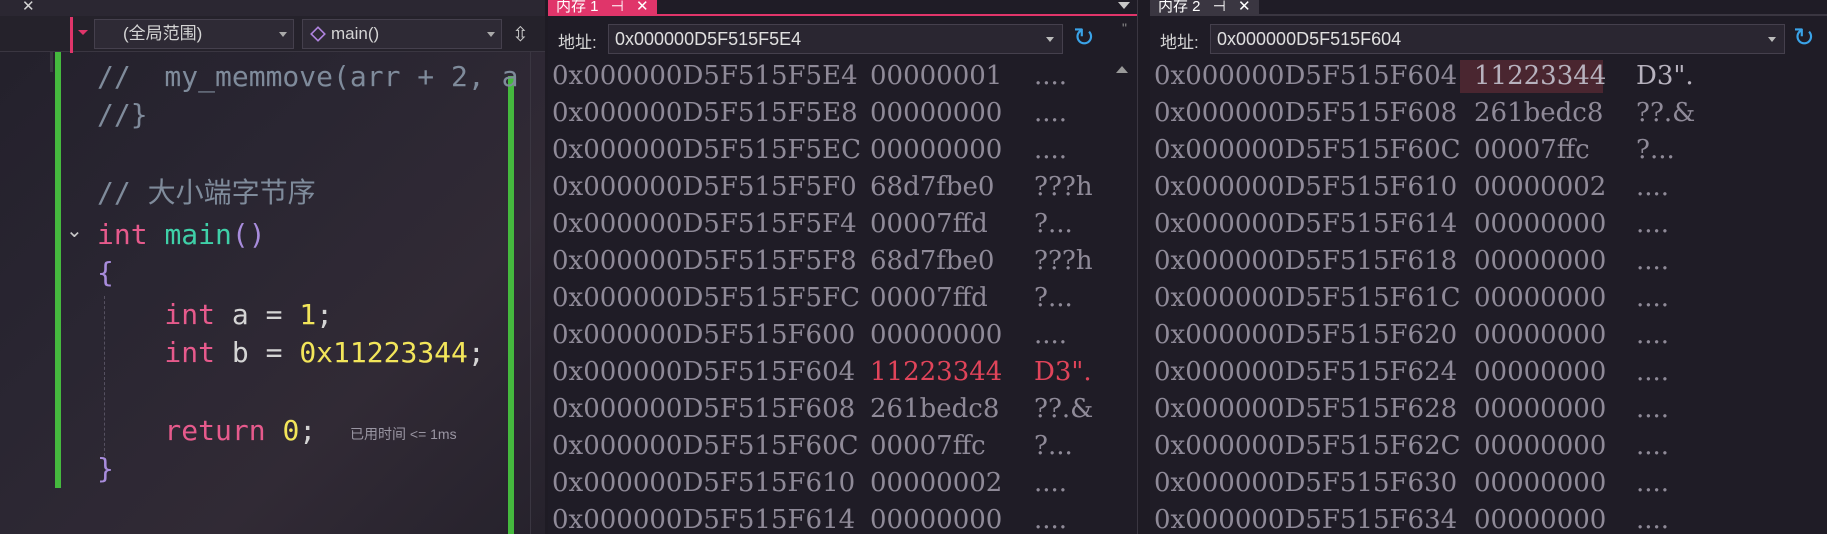 The height and width of the screenshot is (534, 1827). What do you see at coordinates (602, 7) in the screenshot?
I see `memory-1-tab: 内存 1 ⊣ ✕` at bounding box center [602, 7].